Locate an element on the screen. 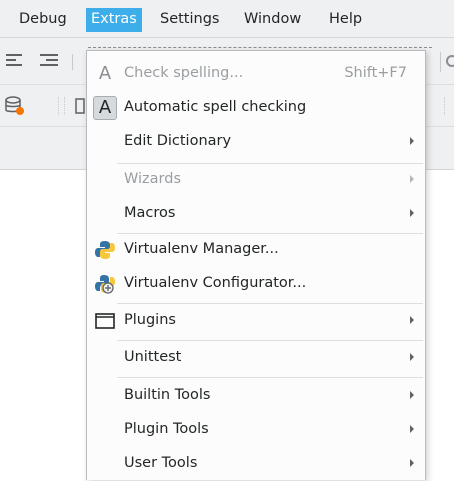  menu-extras: Extras is located at coordinates (114, 20).